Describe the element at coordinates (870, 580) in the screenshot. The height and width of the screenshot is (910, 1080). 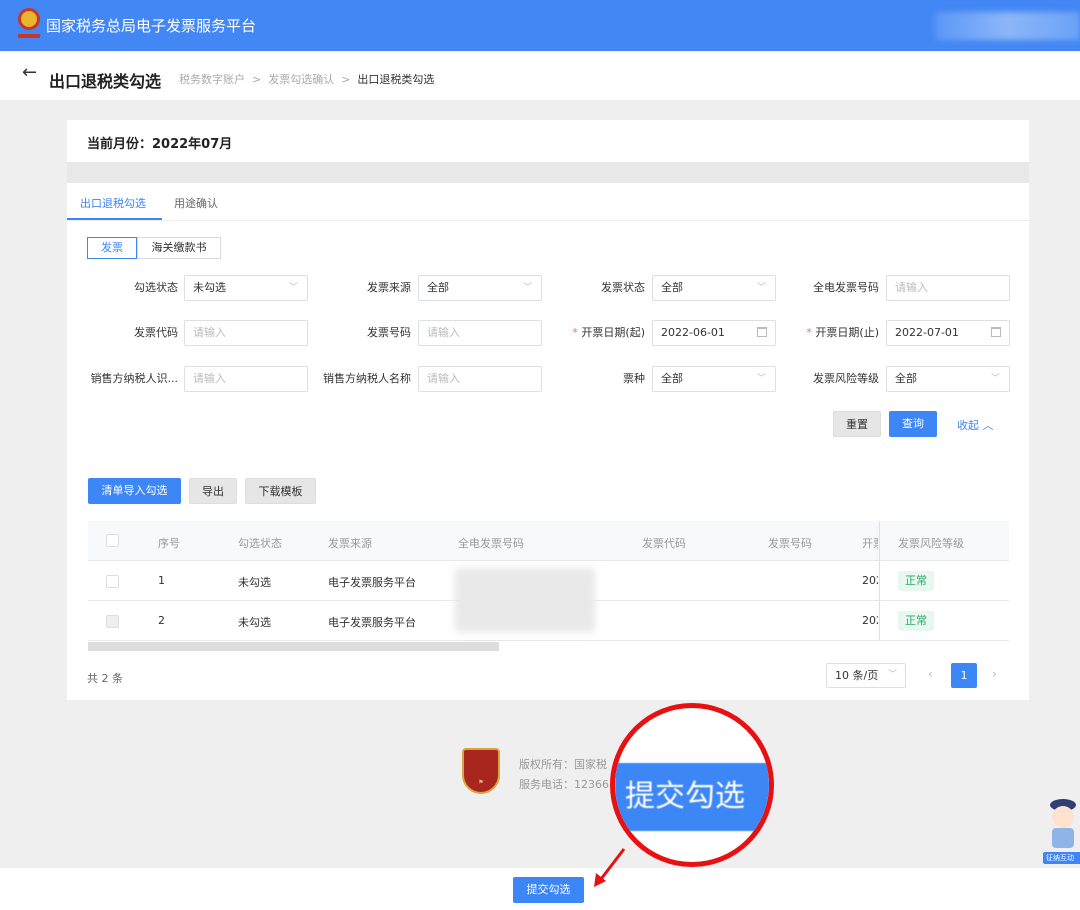
I see `cell-date: 202` at that location.